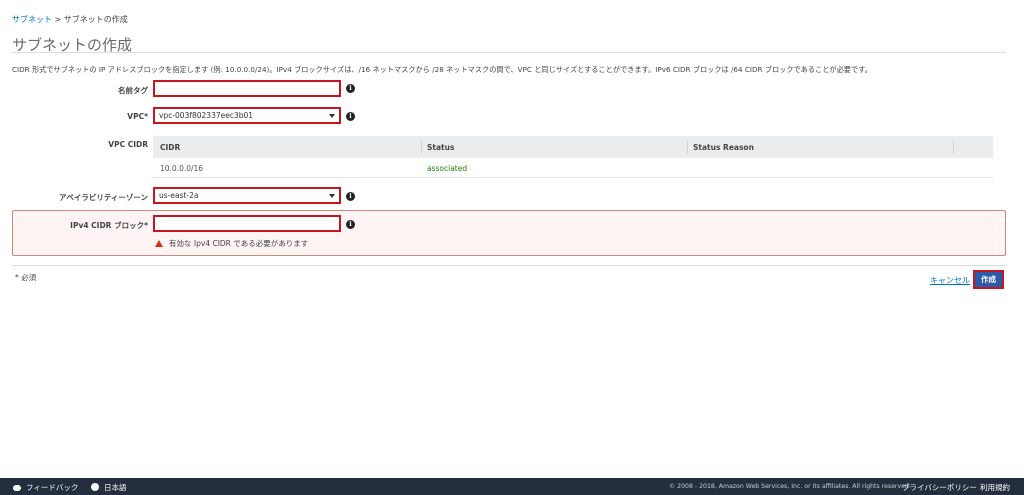 The image size is (1024, 495). Describe the element at coordinates (723, 147) in the screenshot. I see `column-header-status-reason: Status Reason` at that location.